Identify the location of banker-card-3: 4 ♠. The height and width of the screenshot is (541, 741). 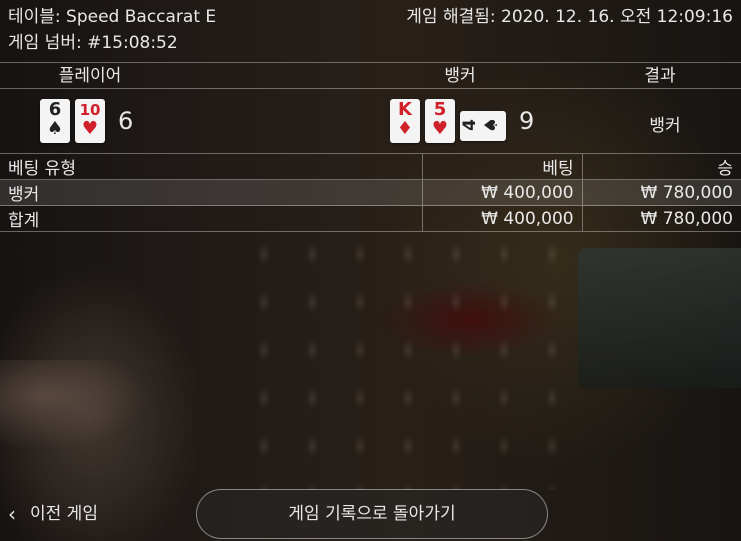
(483, 126).